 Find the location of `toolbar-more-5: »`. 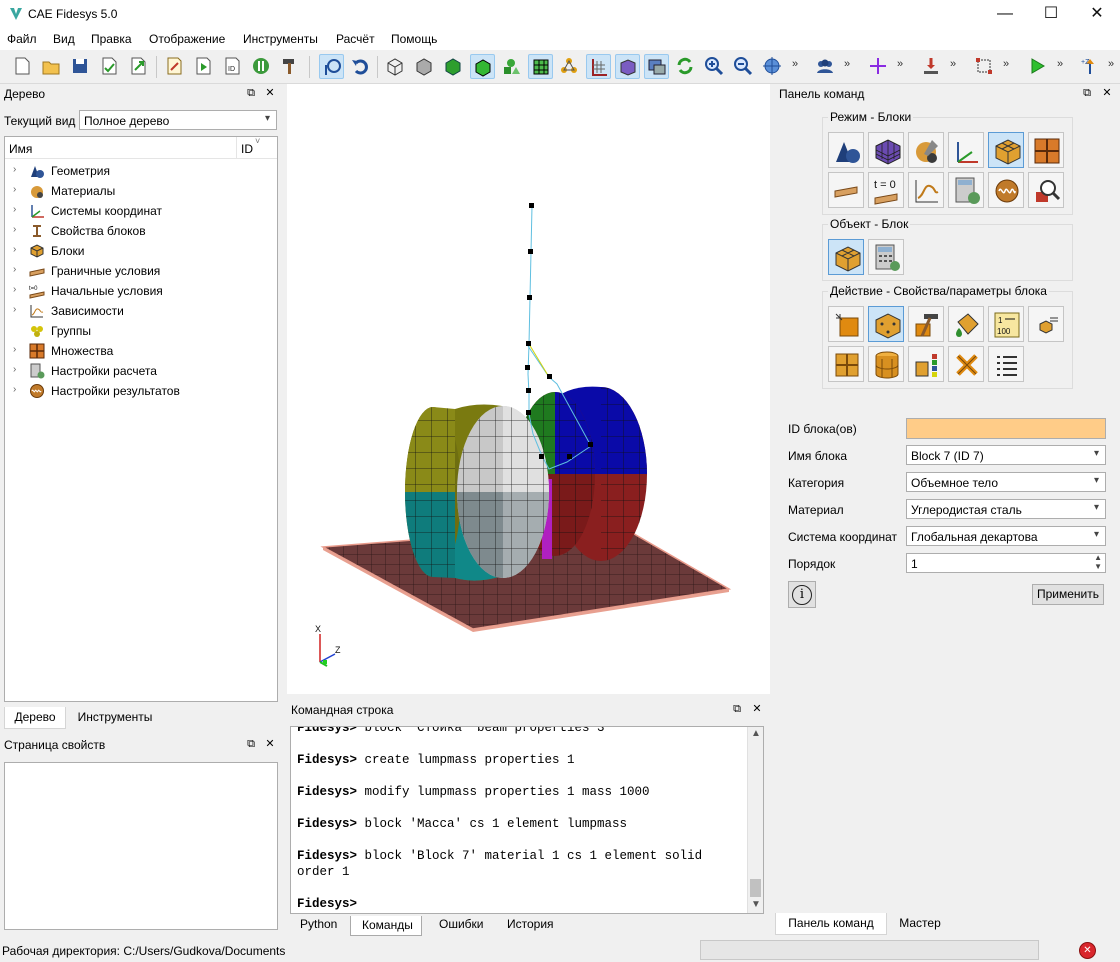

toolbar-more-5: » is located at coordinates (1006, 64).